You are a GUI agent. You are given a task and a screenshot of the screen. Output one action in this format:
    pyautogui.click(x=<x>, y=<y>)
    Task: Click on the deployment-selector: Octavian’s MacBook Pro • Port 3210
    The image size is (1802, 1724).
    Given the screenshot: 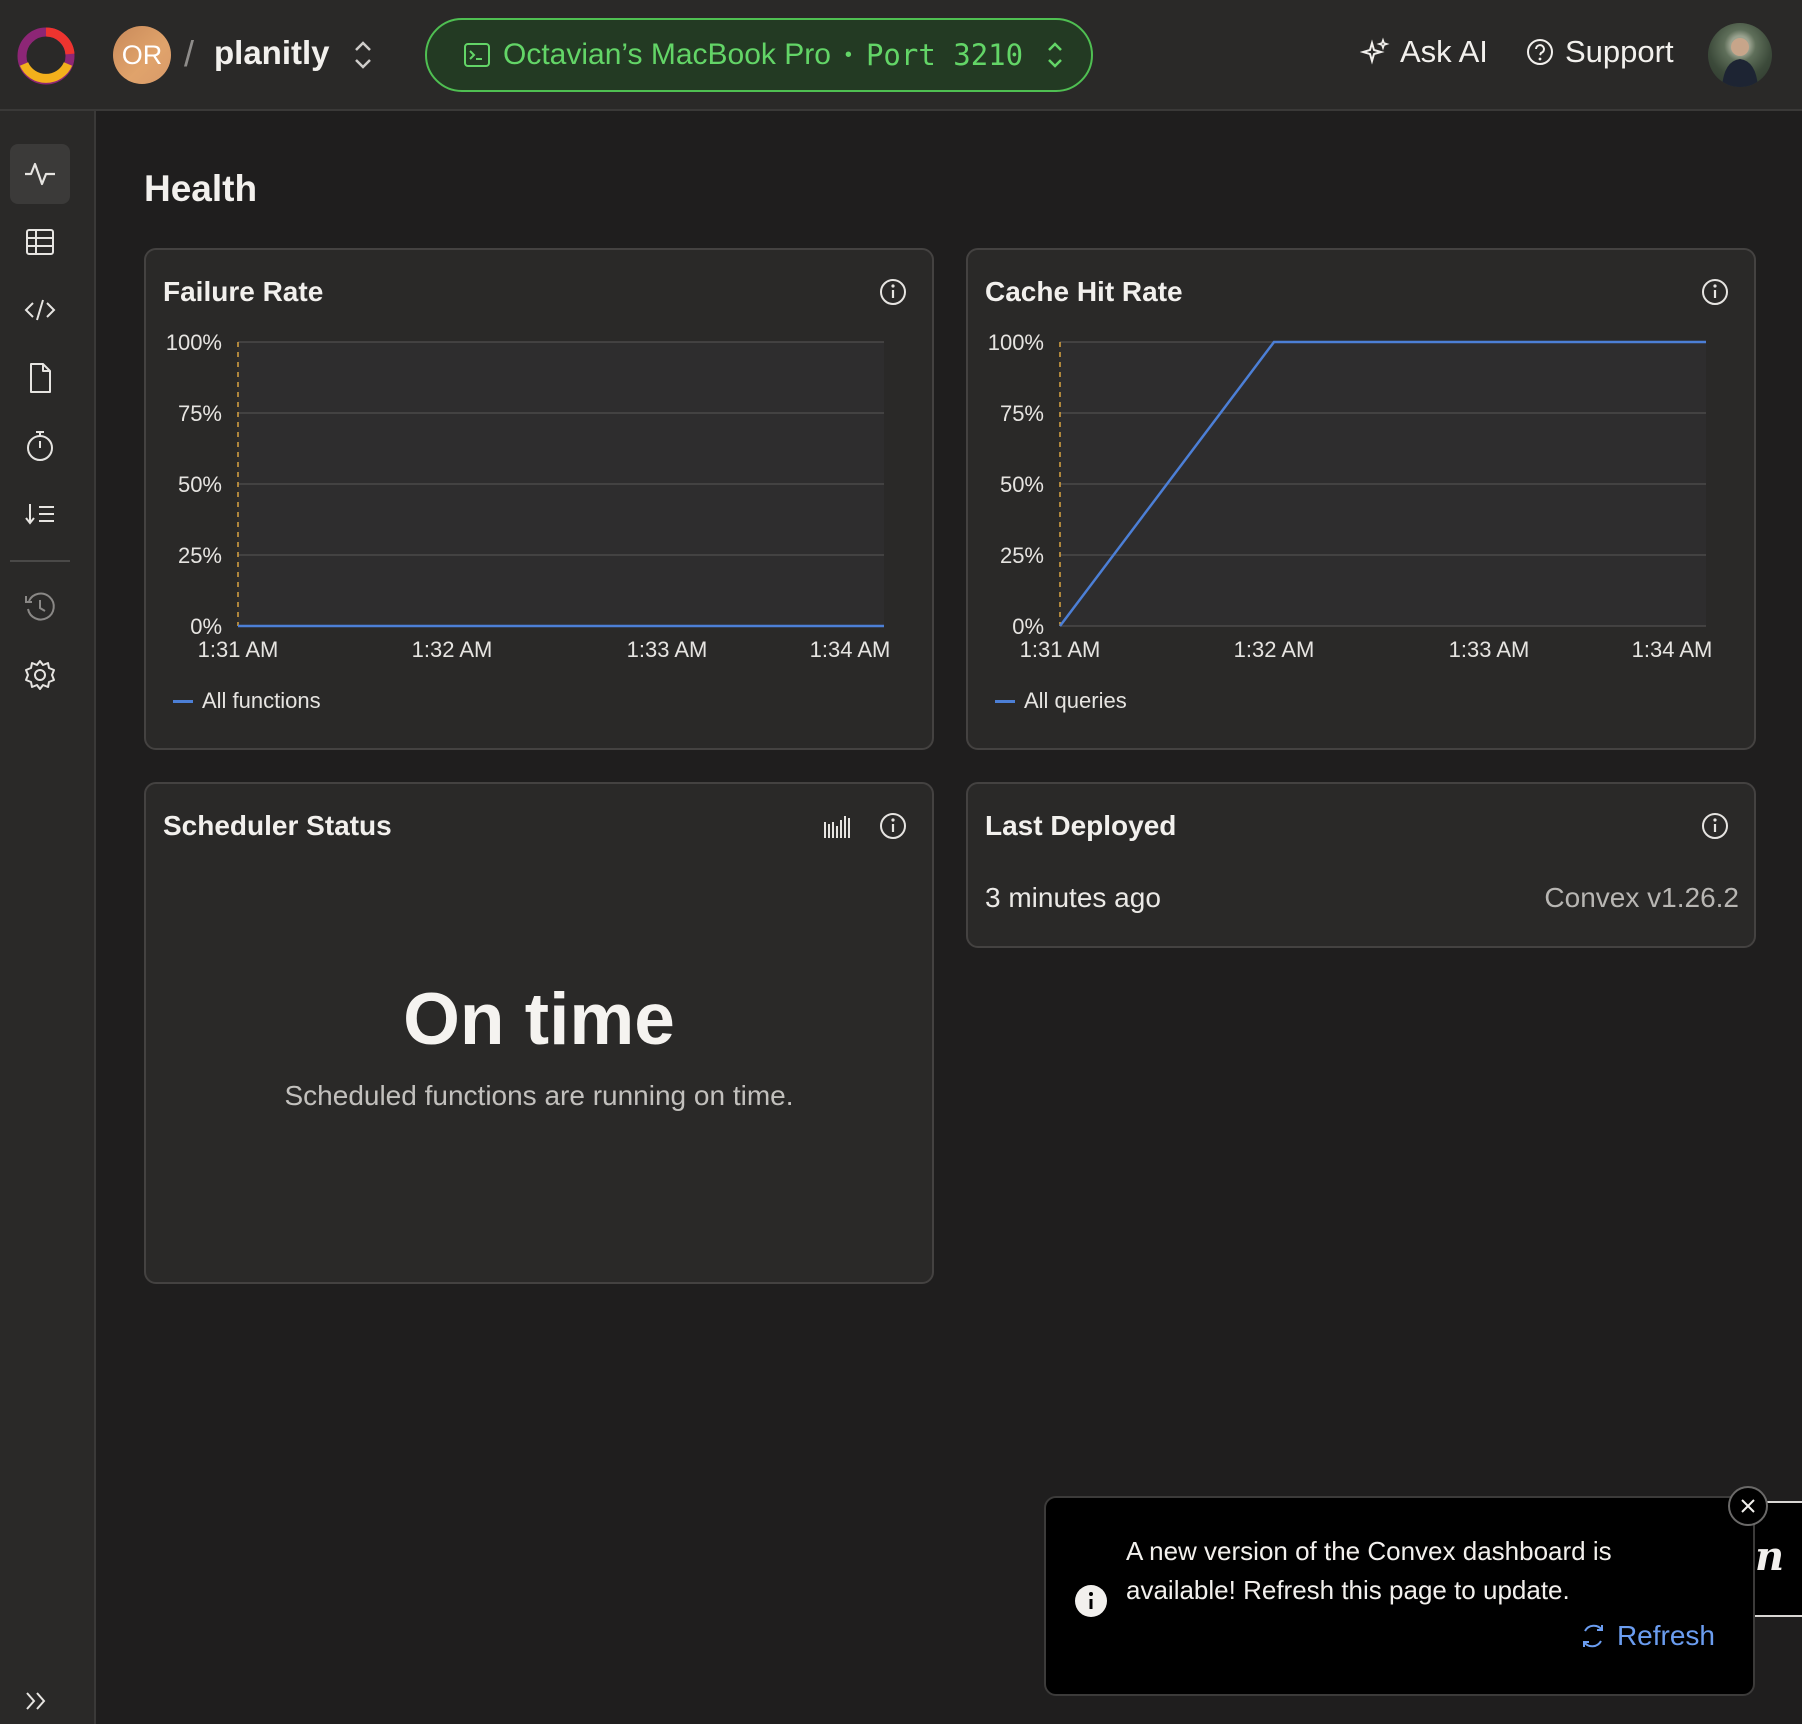 What is the action you would take?
    pyautogui.click(x=759, y=55)
    